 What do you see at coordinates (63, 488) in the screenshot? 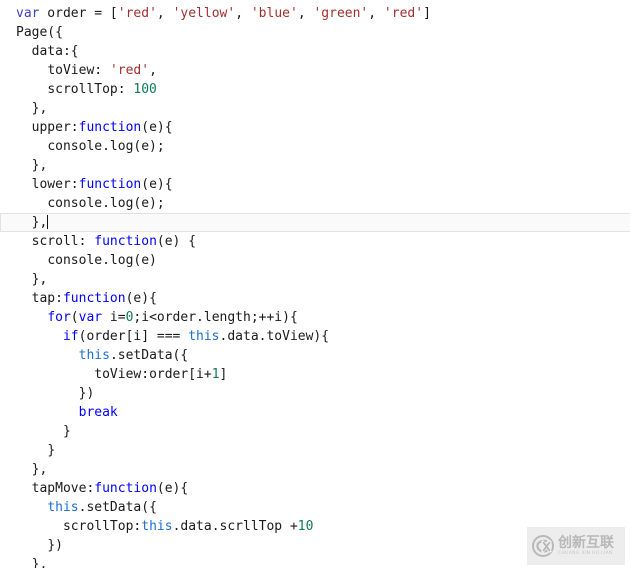
I see `code-token-plain: tapMove:` at bounding box center [63, 488].